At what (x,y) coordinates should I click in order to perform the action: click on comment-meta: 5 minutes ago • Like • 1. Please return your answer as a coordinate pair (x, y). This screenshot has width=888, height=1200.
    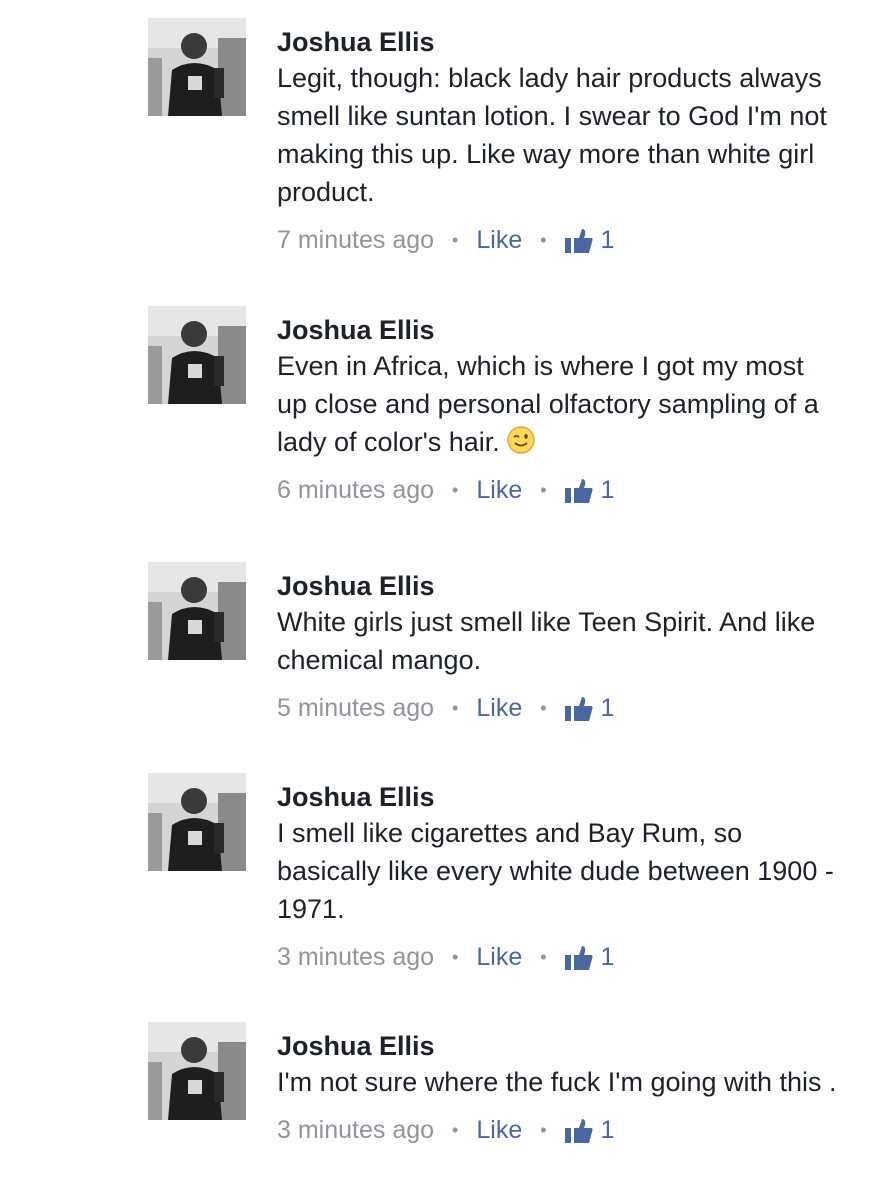
    Looking at the image, I should click on (557, 708).